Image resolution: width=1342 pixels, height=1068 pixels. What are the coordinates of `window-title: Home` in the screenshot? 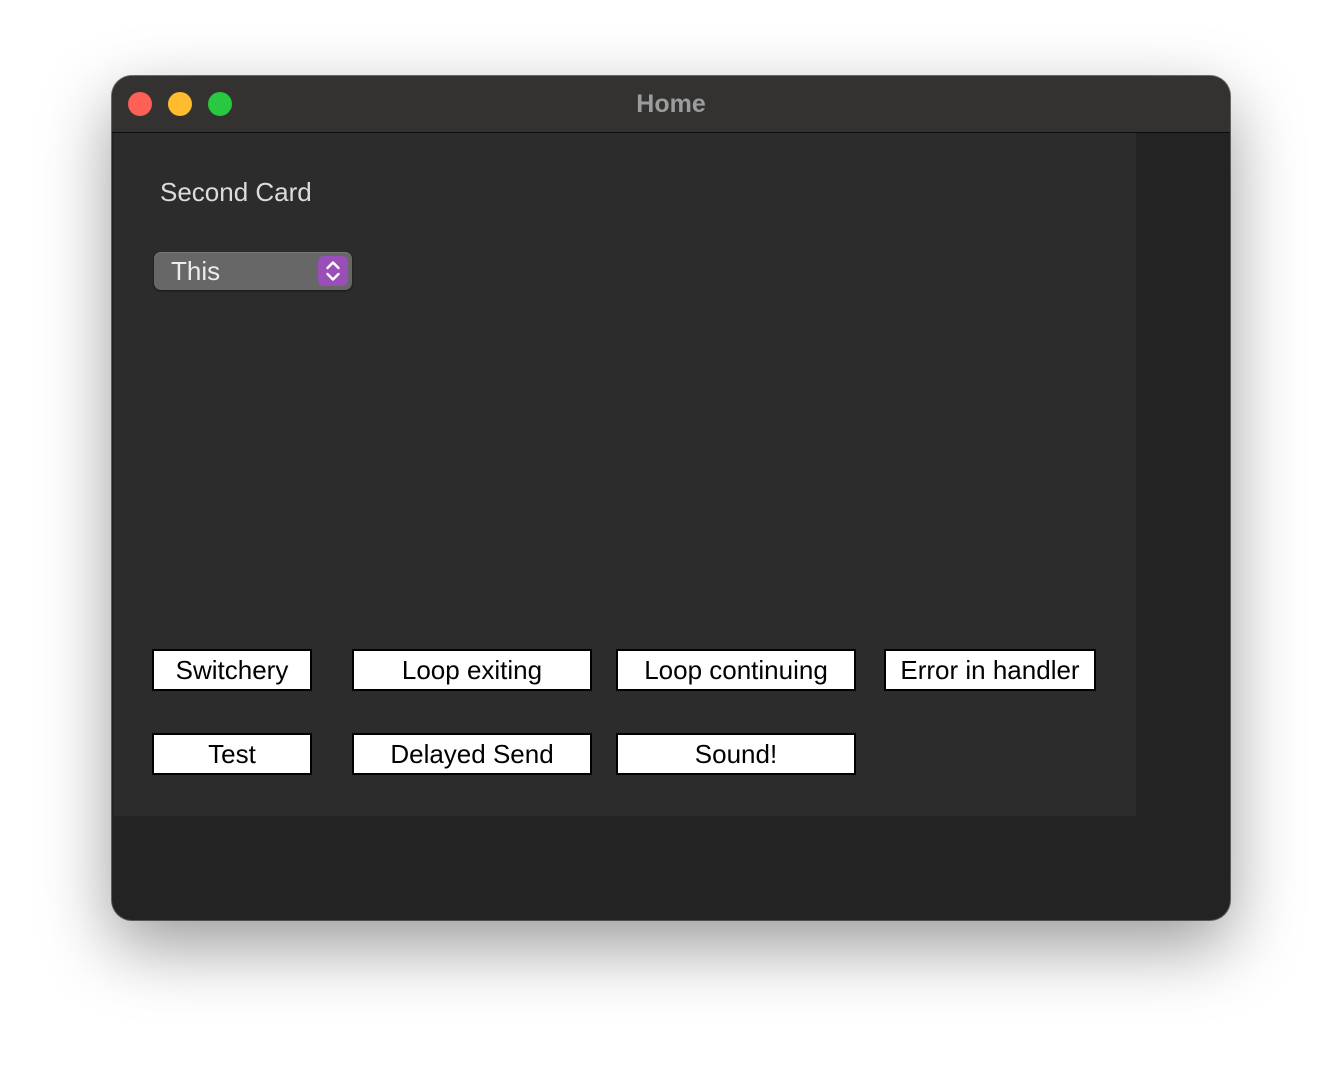 It's located at (671, 104).